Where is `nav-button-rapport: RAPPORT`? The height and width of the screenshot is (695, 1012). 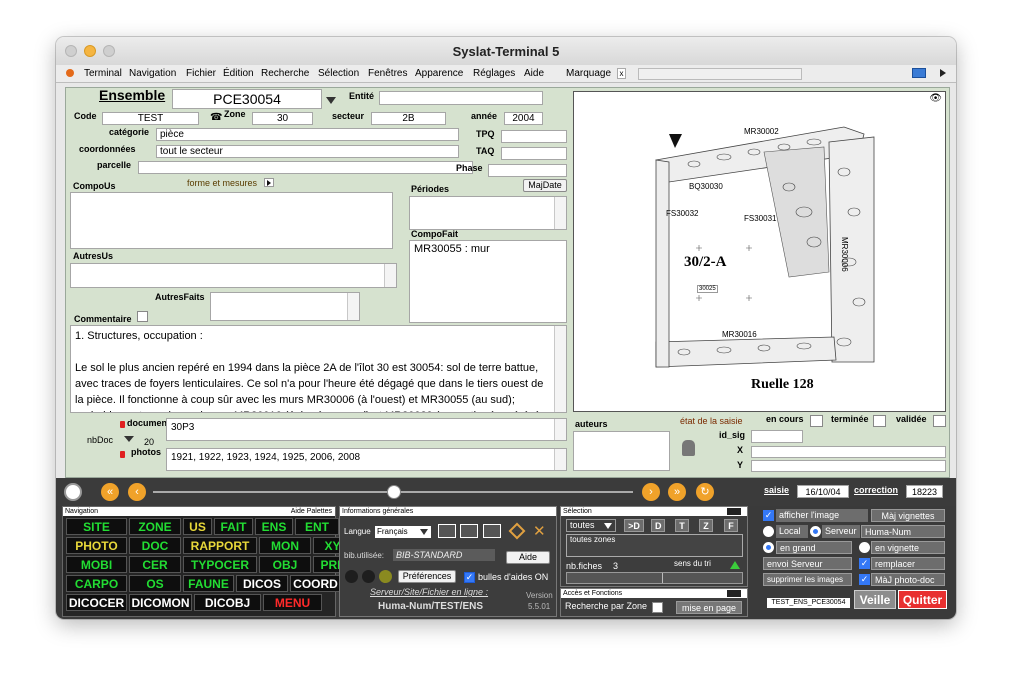 nav-button-rapport: RAPPORT is located at coordinates (220, 545).